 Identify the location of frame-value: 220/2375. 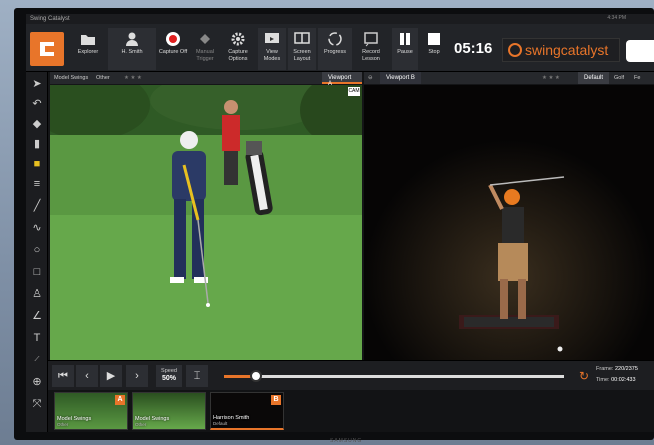
(626, 369).